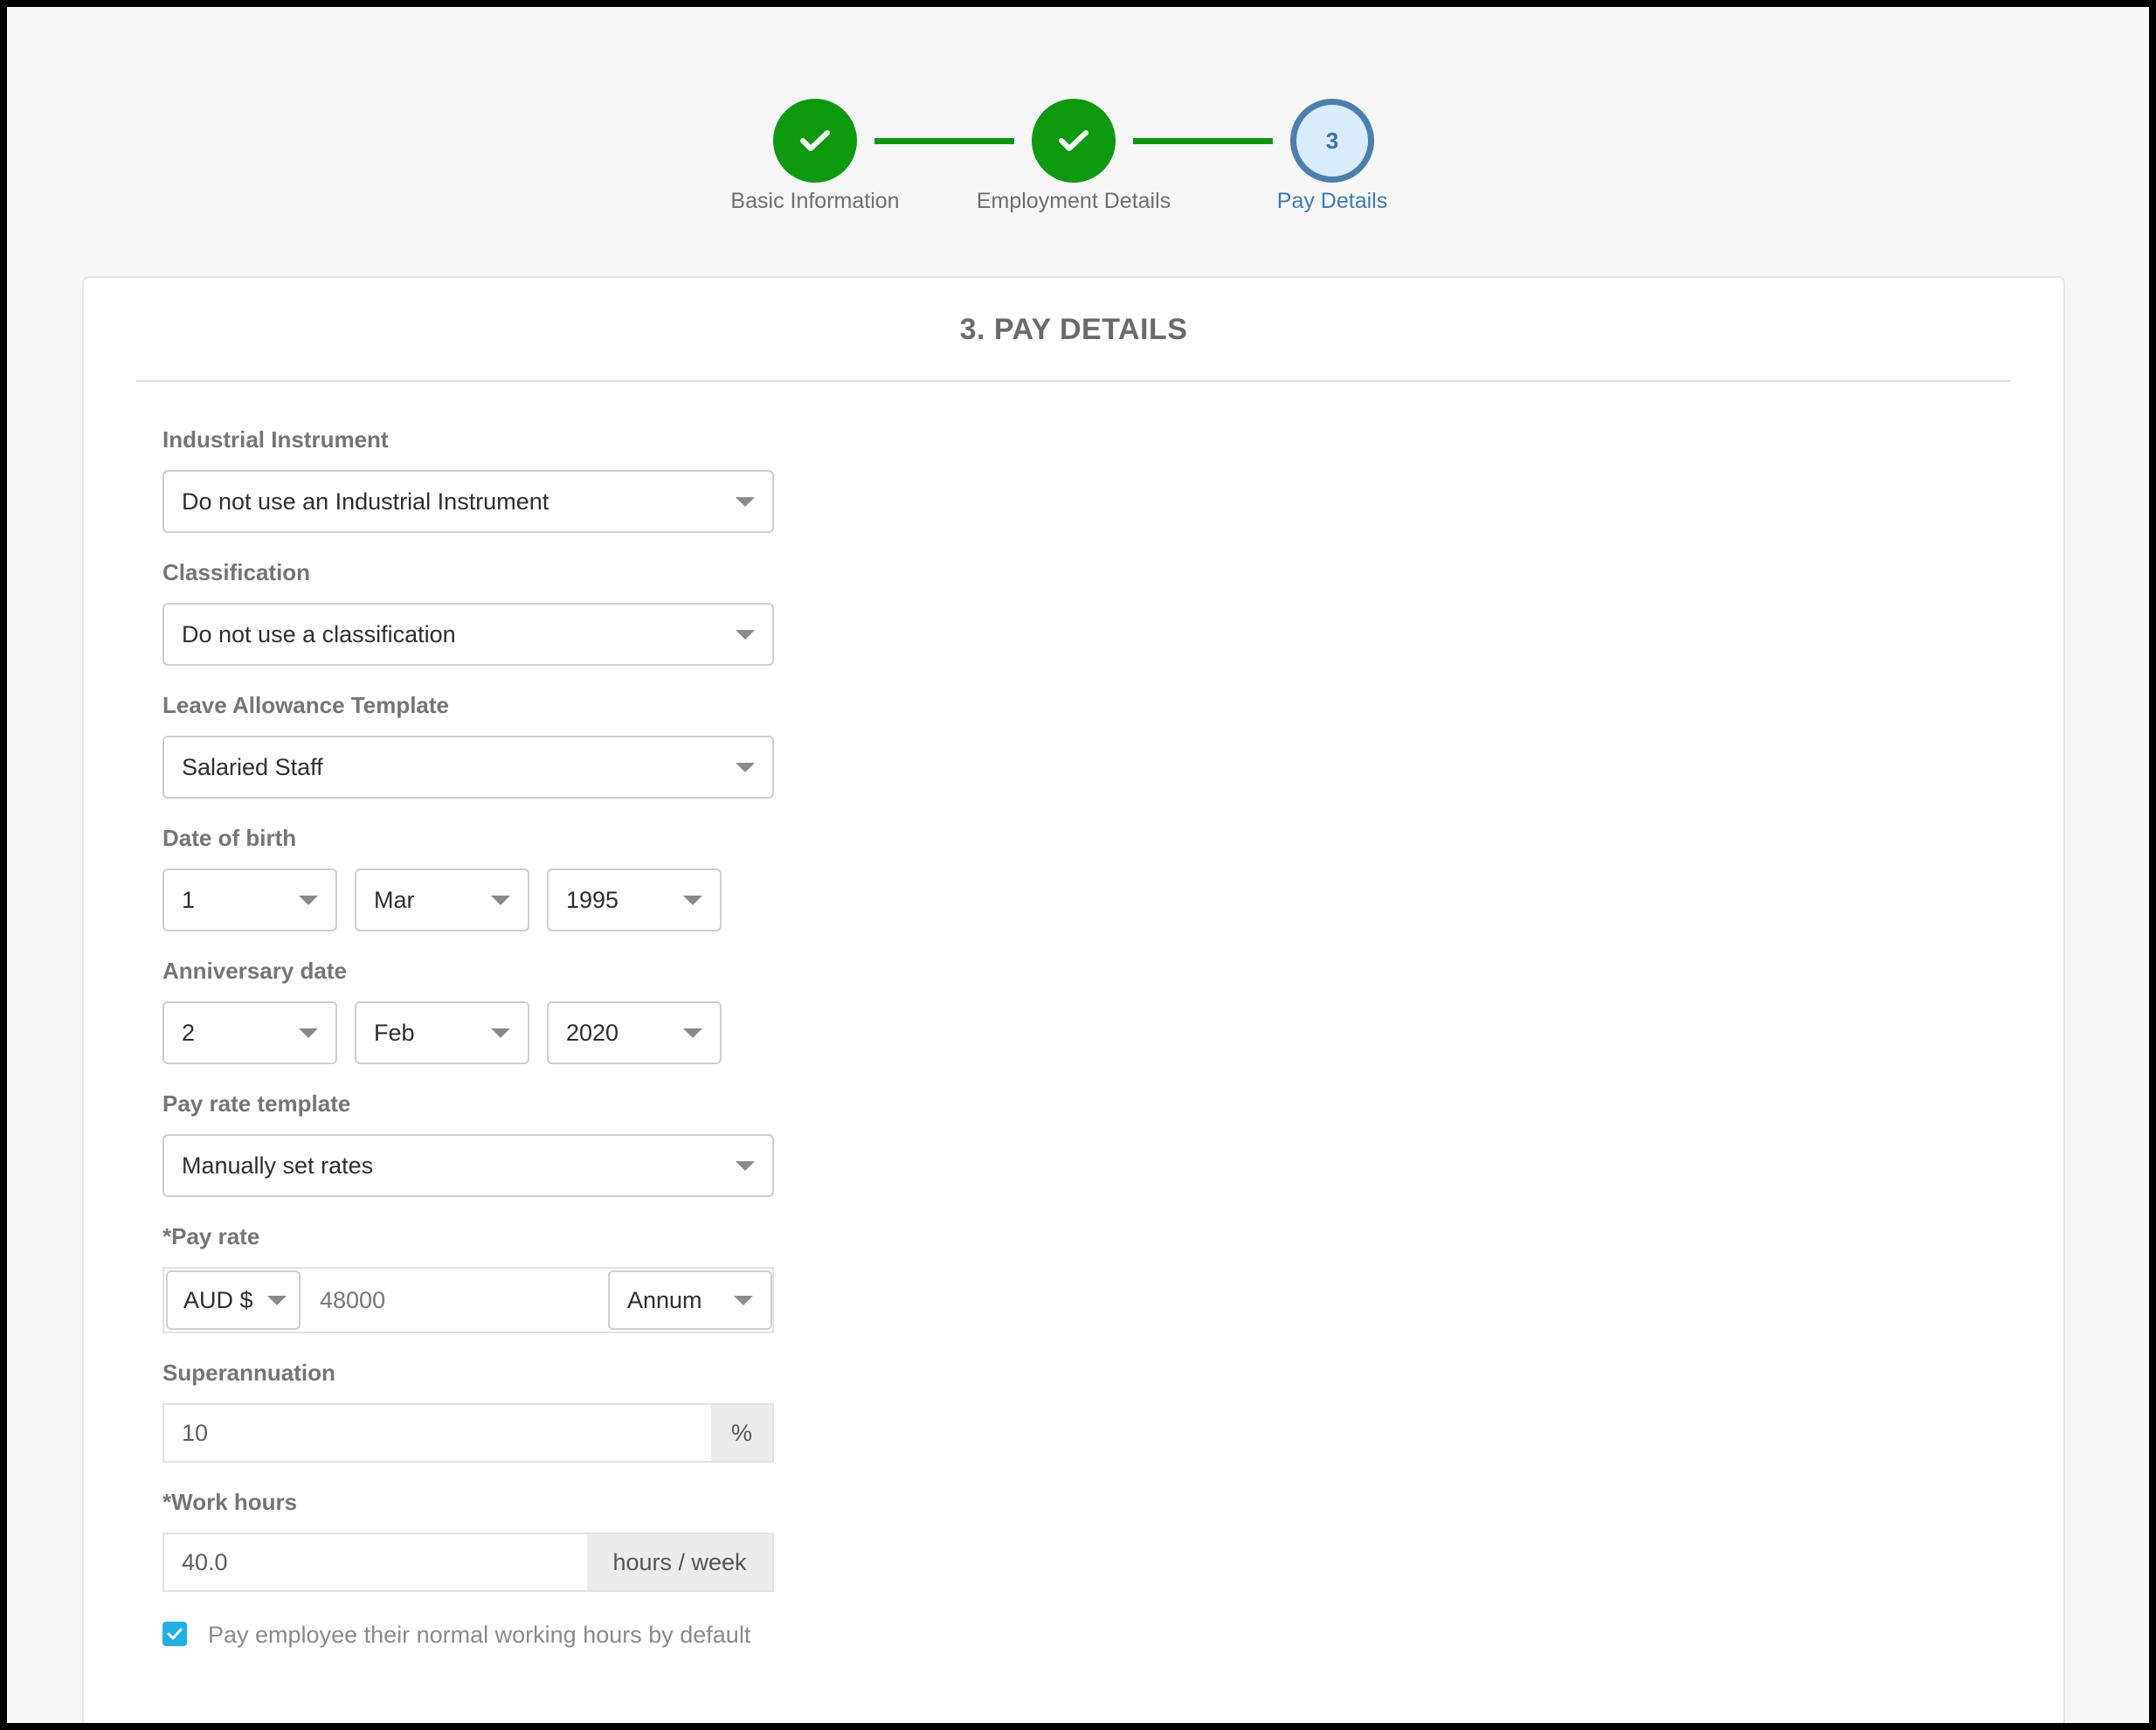 The image size is (2156, 1730). What do you see at coordinates (665, 1299) in the screenshot?
I see `select-value: Annum` at bounding box center [665, 1299].